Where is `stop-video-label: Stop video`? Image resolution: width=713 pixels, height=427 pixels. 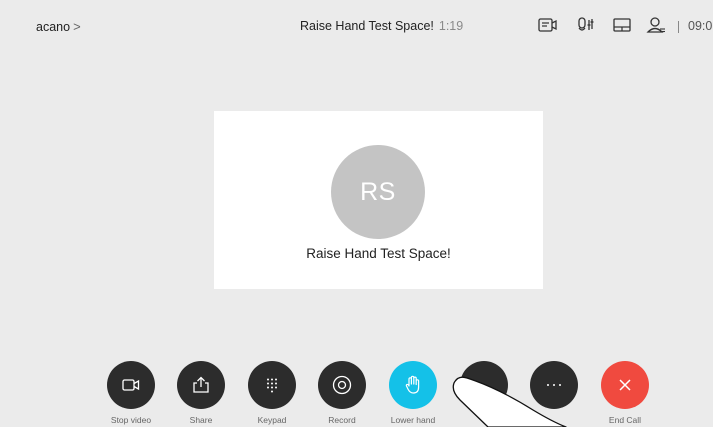
stop-video-label: Stop video is located at coordinates (131, 420).